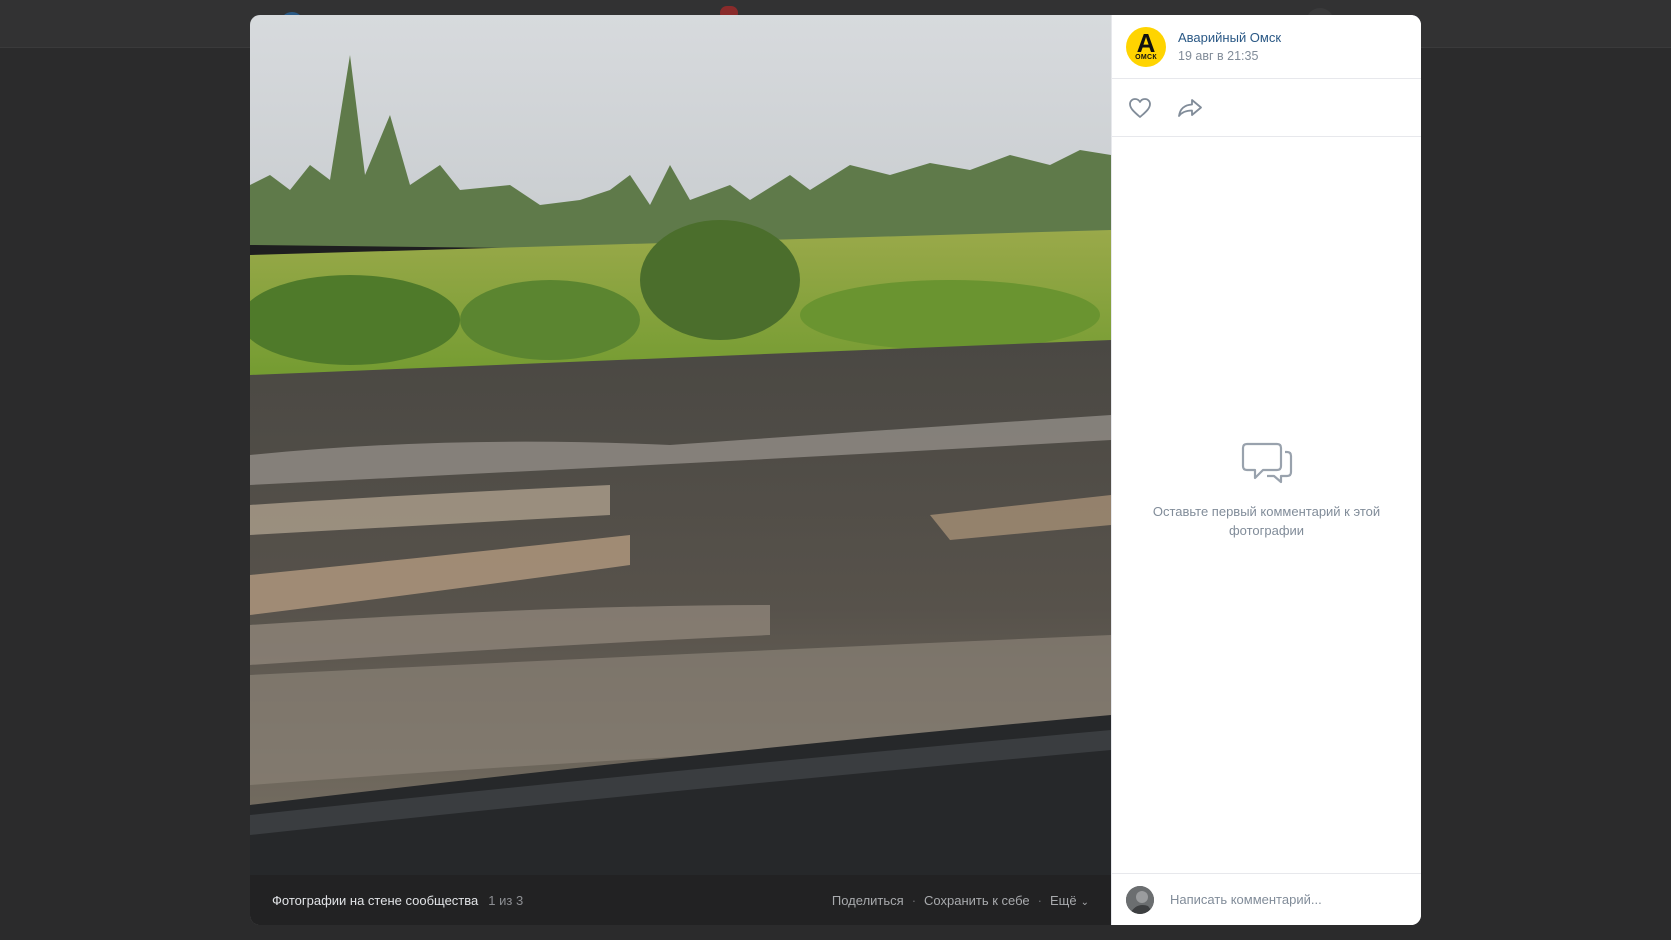 This screenshot has width=1671, height=940. I want to click on share-link: Поделиться, so click(868, 900).